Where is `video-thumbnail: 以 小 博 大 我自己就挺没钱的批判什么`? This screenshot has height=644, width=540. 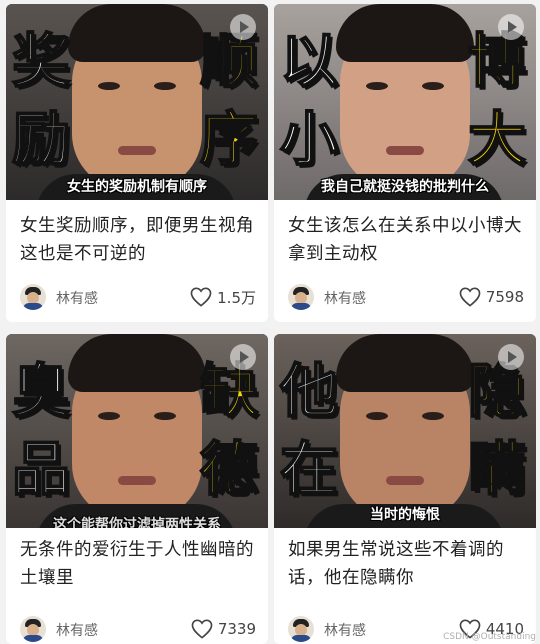
video-thumbnail: 以 小 博 大 我自己就挺没钱的批判什么 is located at coordinates (405, 102).